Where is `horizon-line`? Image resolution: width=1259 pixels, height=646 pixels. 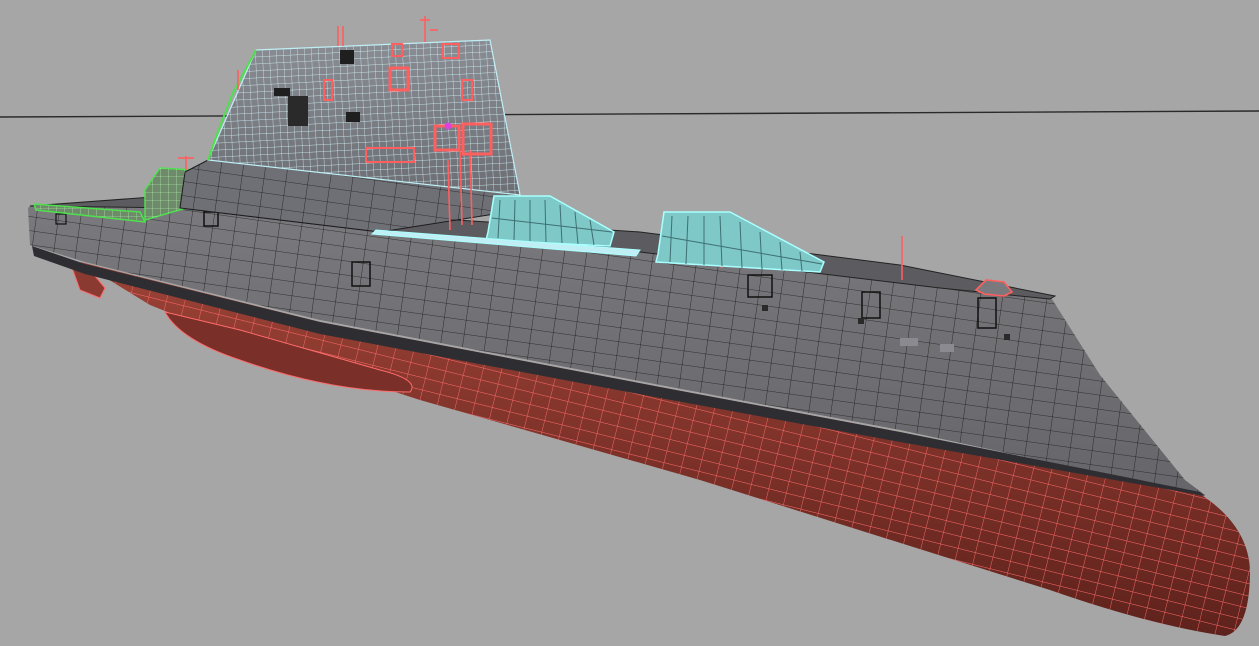 horizon-line is located at coordinates (629, 114).